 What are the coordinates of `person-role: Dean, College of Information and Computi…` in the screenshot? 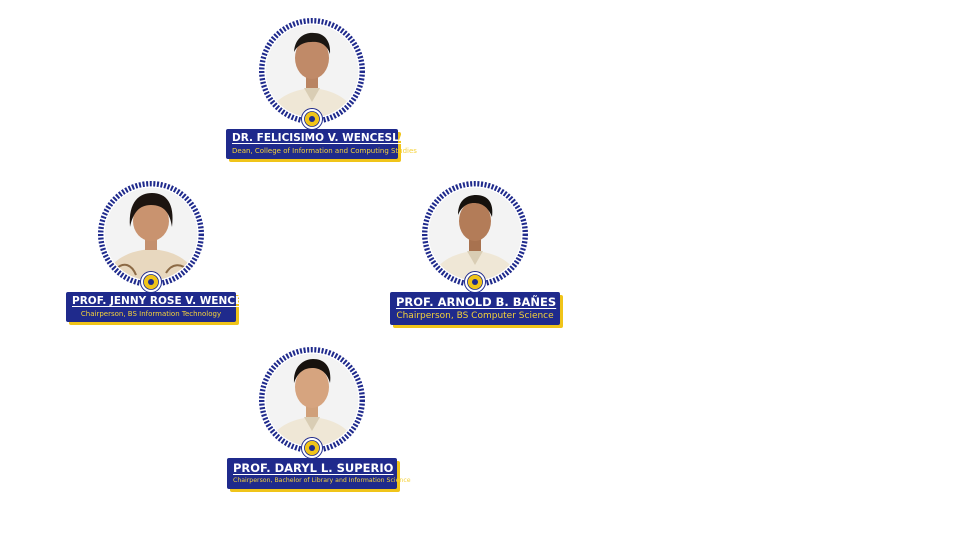 It's located at (324, 151).